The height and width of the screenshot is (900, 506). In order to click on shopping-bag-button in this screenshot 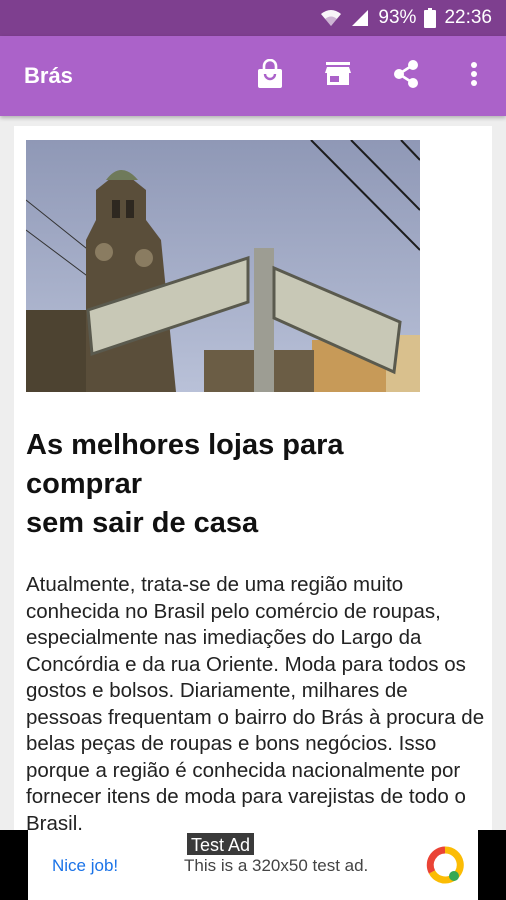, I will do `click(270, 76)`.